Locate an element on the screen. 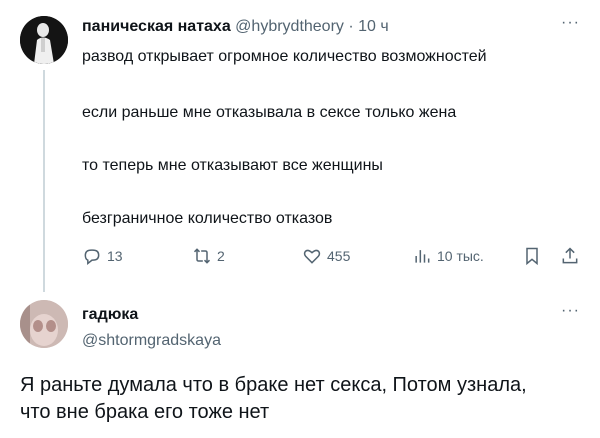 Image resolution: width=600 pixels, height=438 pixels. timestamp: 10 ч is located at coordinates (373, 26).